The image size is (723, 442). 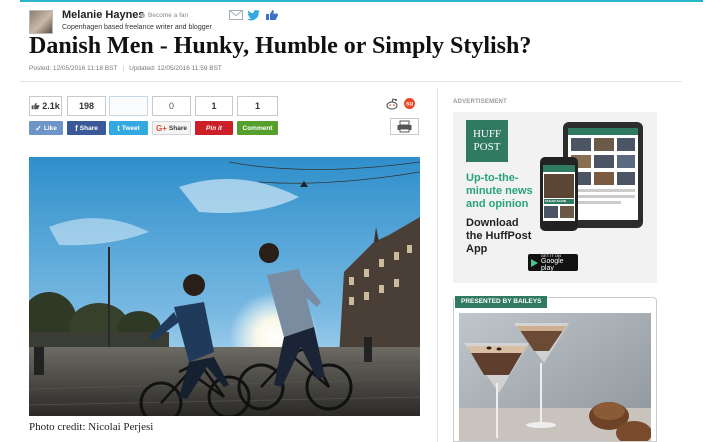 I want to click on like-count-value: 2.1k, so click(x=51, y=106).